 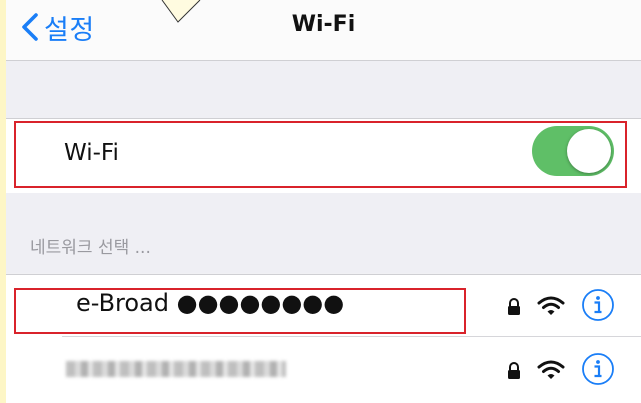 I want to click on highlight-box-network, so click(x=240, y=311).